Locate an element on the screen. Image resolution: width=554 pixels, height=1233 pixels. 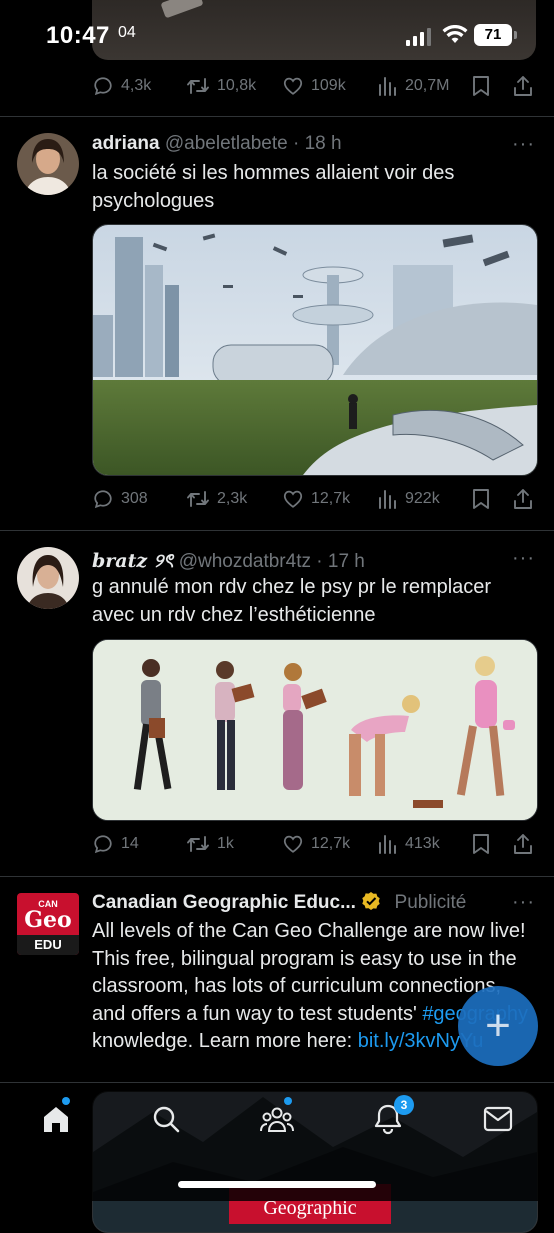
views-button: 413k is located at coordinates (409, 844).